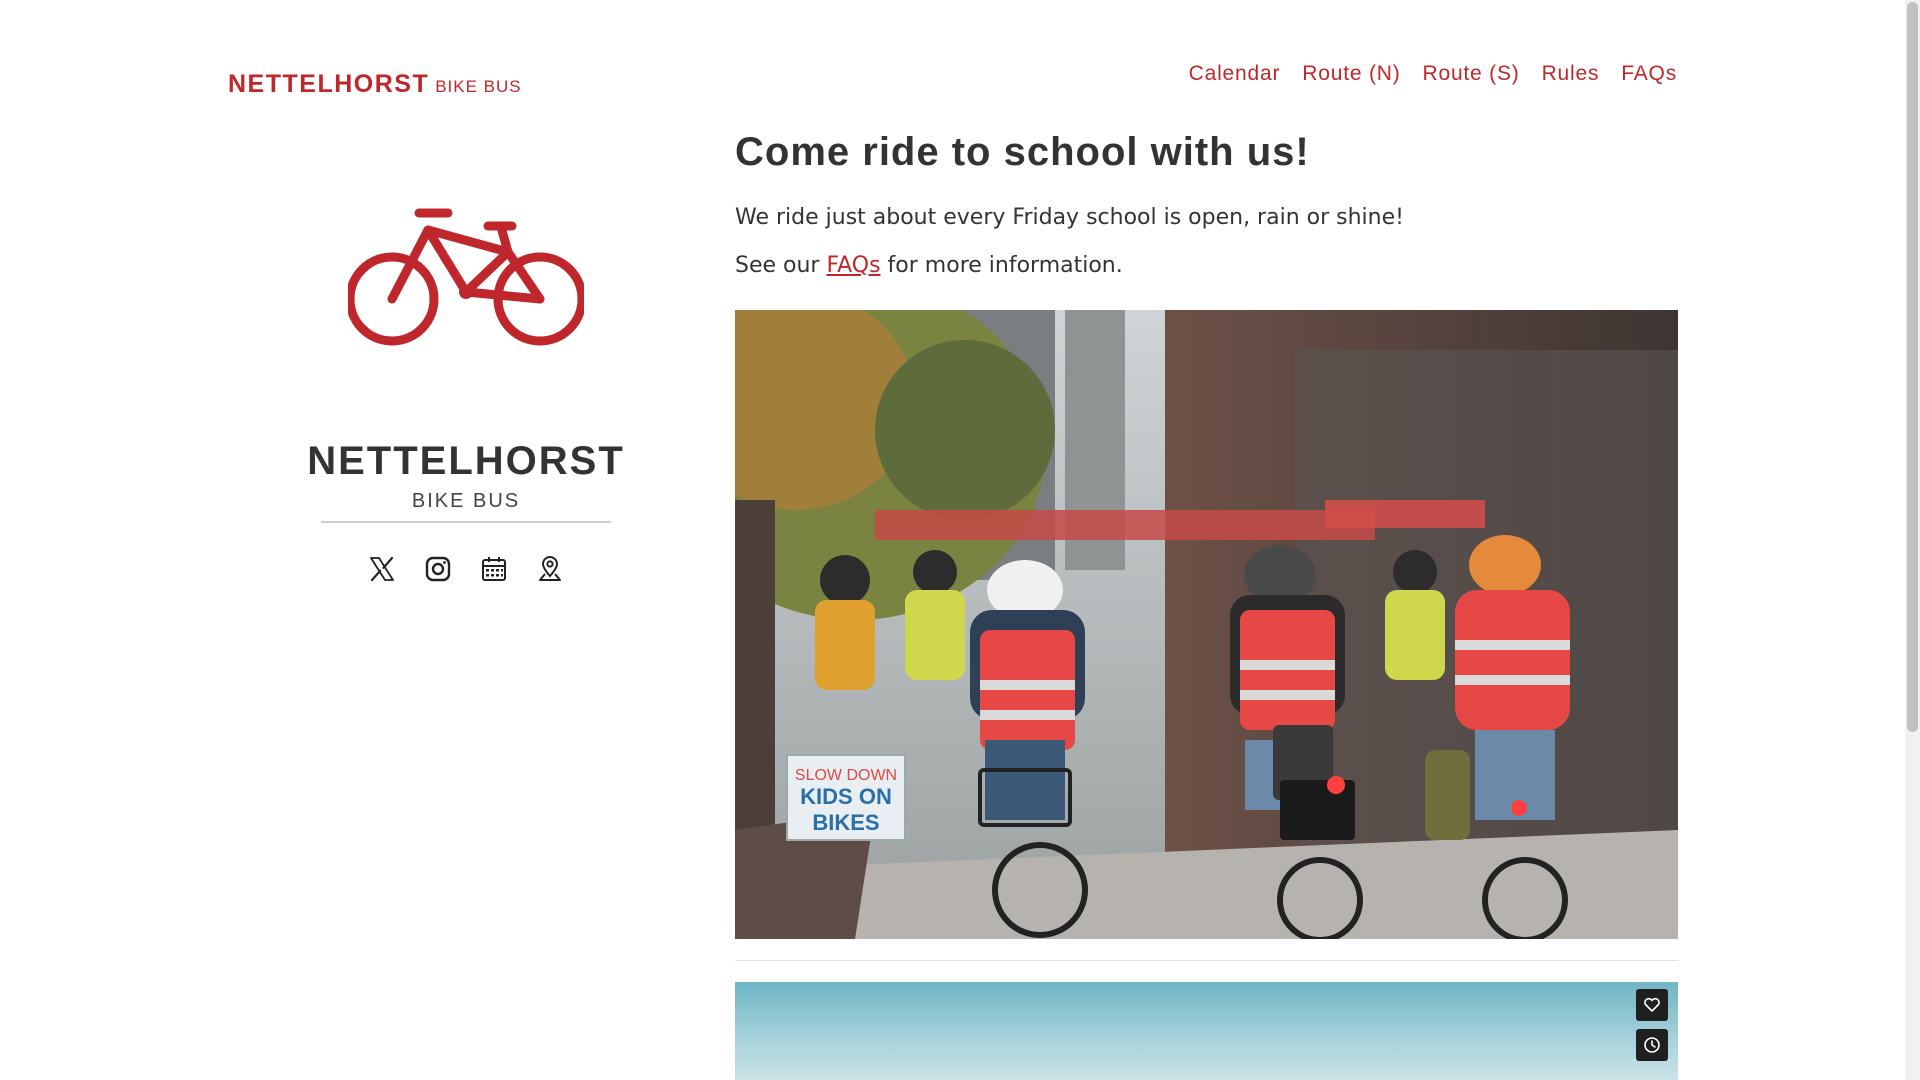  Describe the element at coordinates (846, 775) in the screenshot. I see `sign-line-1: SLOW DOWN` at that location.